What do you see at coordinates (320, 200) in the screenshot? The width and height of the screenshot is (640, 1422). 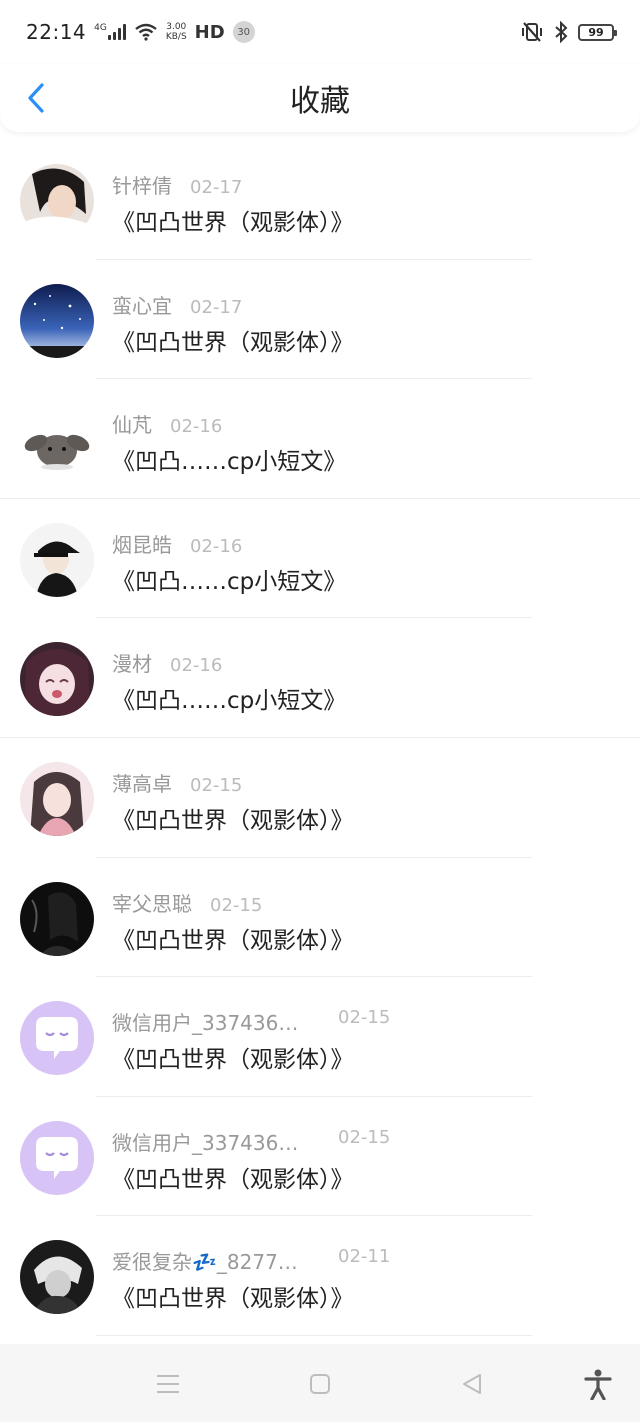 I see `list-item: 针梓倩 02-17 《凹凸世界（观影体）》` at bounding box center [320, 200].